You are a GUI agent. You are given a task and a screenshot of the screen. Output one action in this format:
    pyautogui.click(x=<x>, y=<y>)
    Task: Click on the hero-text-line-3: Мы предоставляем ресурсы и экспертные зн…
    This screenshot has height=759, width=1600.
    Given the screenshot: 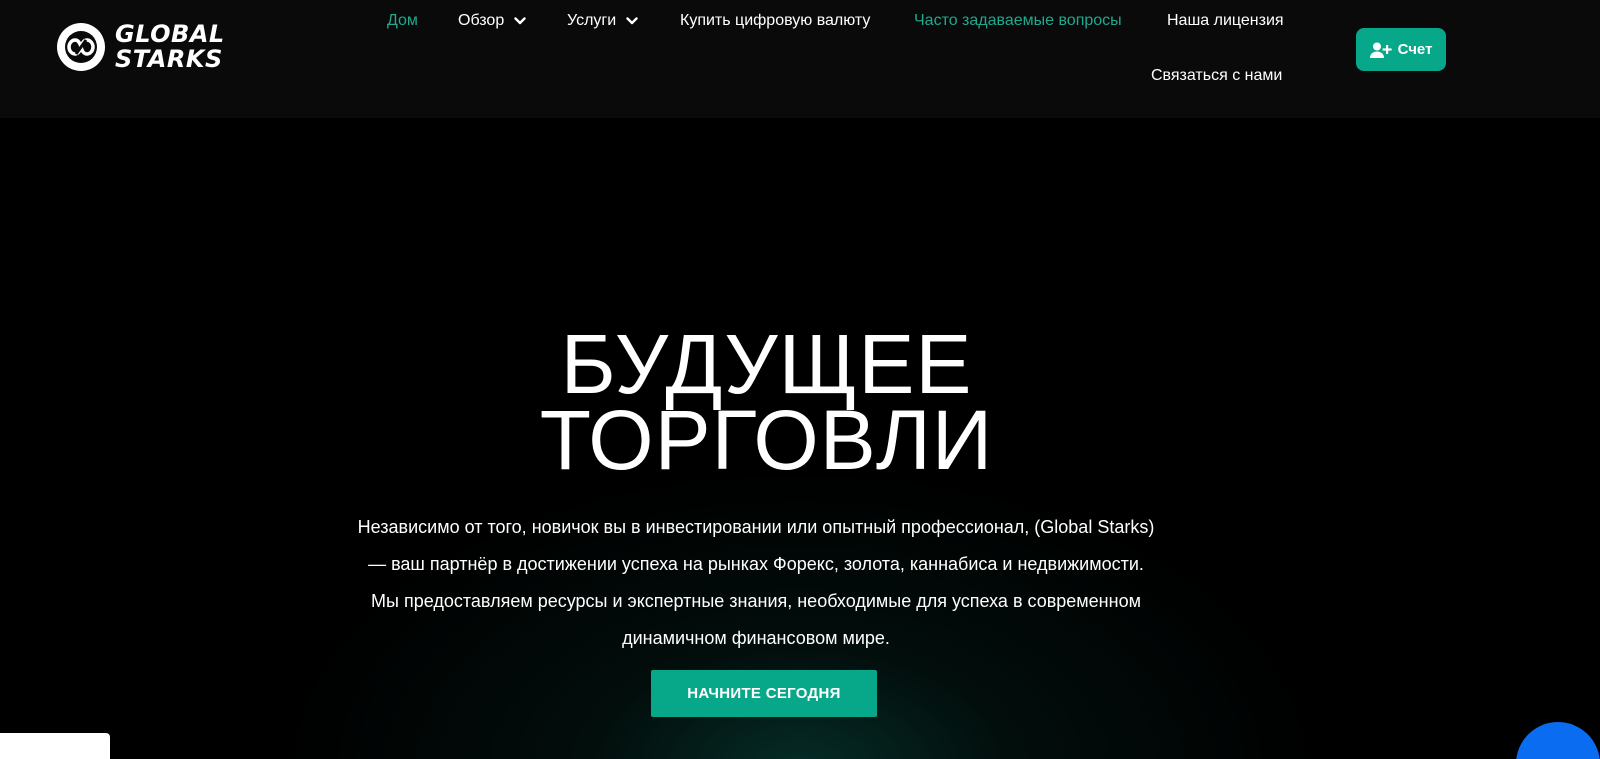 What is the action you would take?
    pyautogui.click(x=756, y=601)
    